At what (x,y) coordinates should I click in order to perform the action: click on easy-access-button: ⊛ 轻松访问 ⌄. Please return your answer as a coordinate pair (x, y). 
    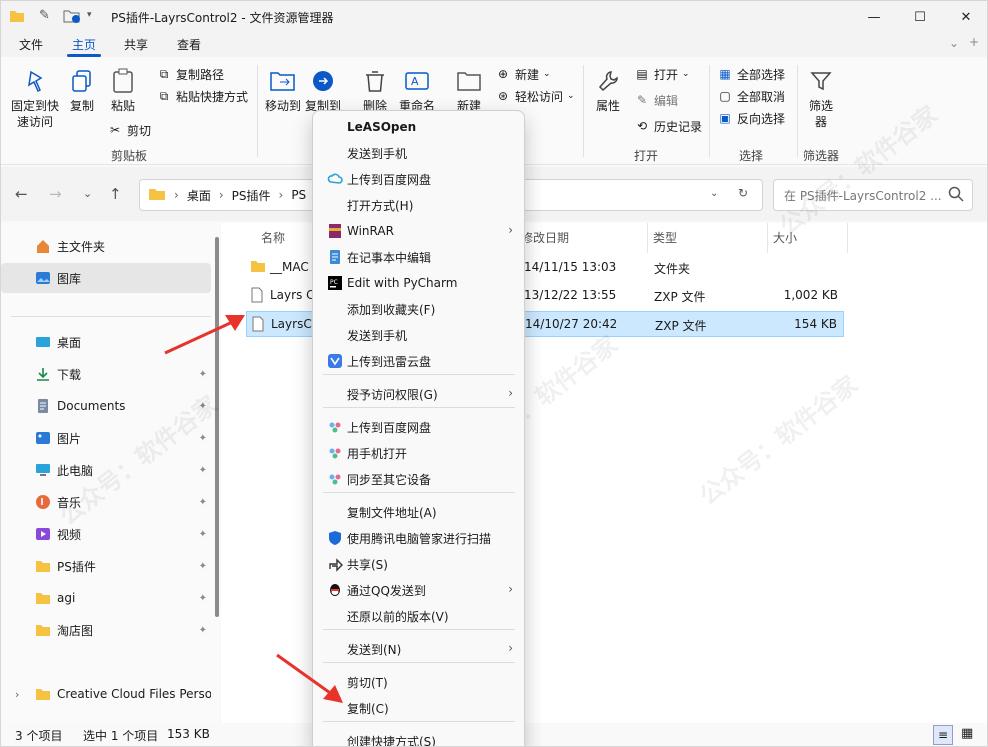
    Looking at the image, I should click on (535, 96).